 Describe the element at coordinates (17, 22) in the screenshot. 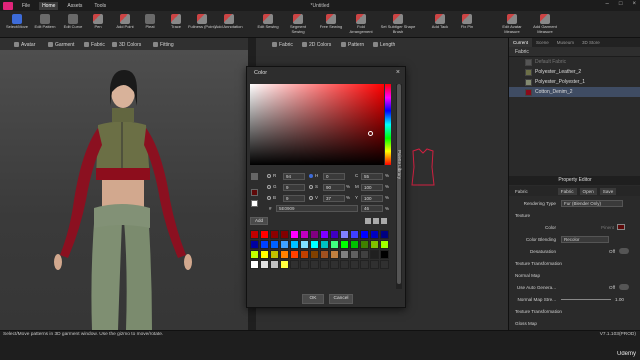

I see `tool-select-move: Select/Move` at that location.